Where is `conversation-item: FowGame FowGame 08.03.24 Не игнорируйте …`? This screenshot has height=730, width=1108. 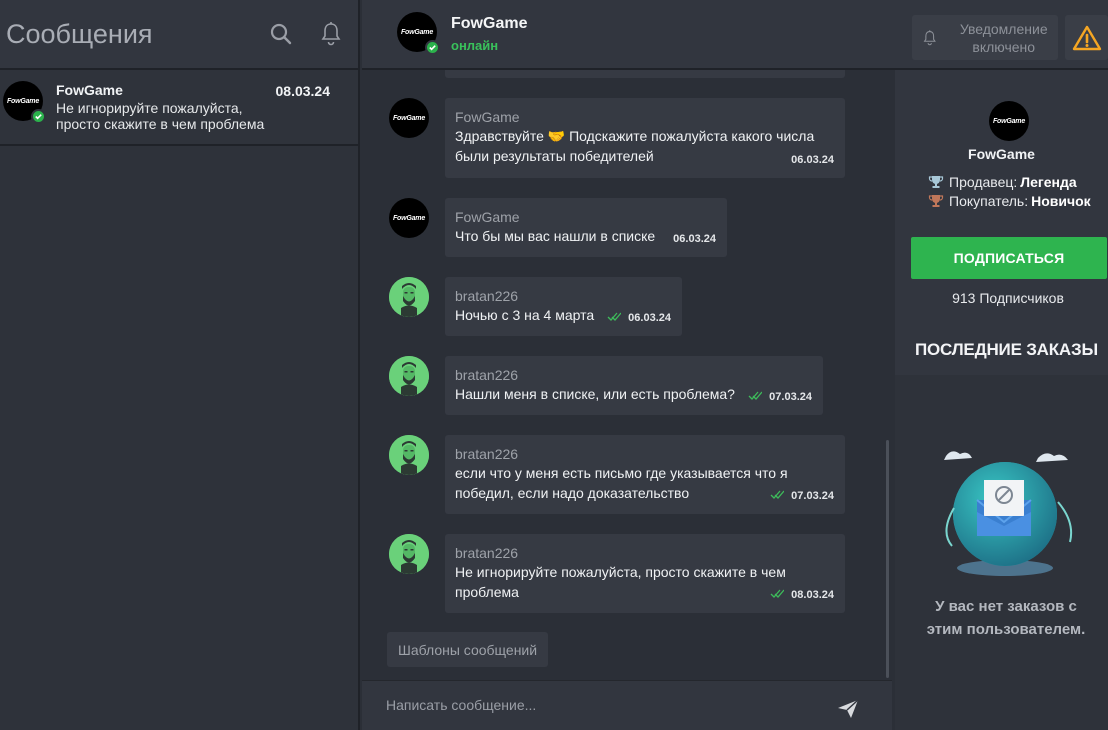
conversation-item: FowGame FowGame 08.03.24 Не игнорируйте … is located at coordinates (179, 108).